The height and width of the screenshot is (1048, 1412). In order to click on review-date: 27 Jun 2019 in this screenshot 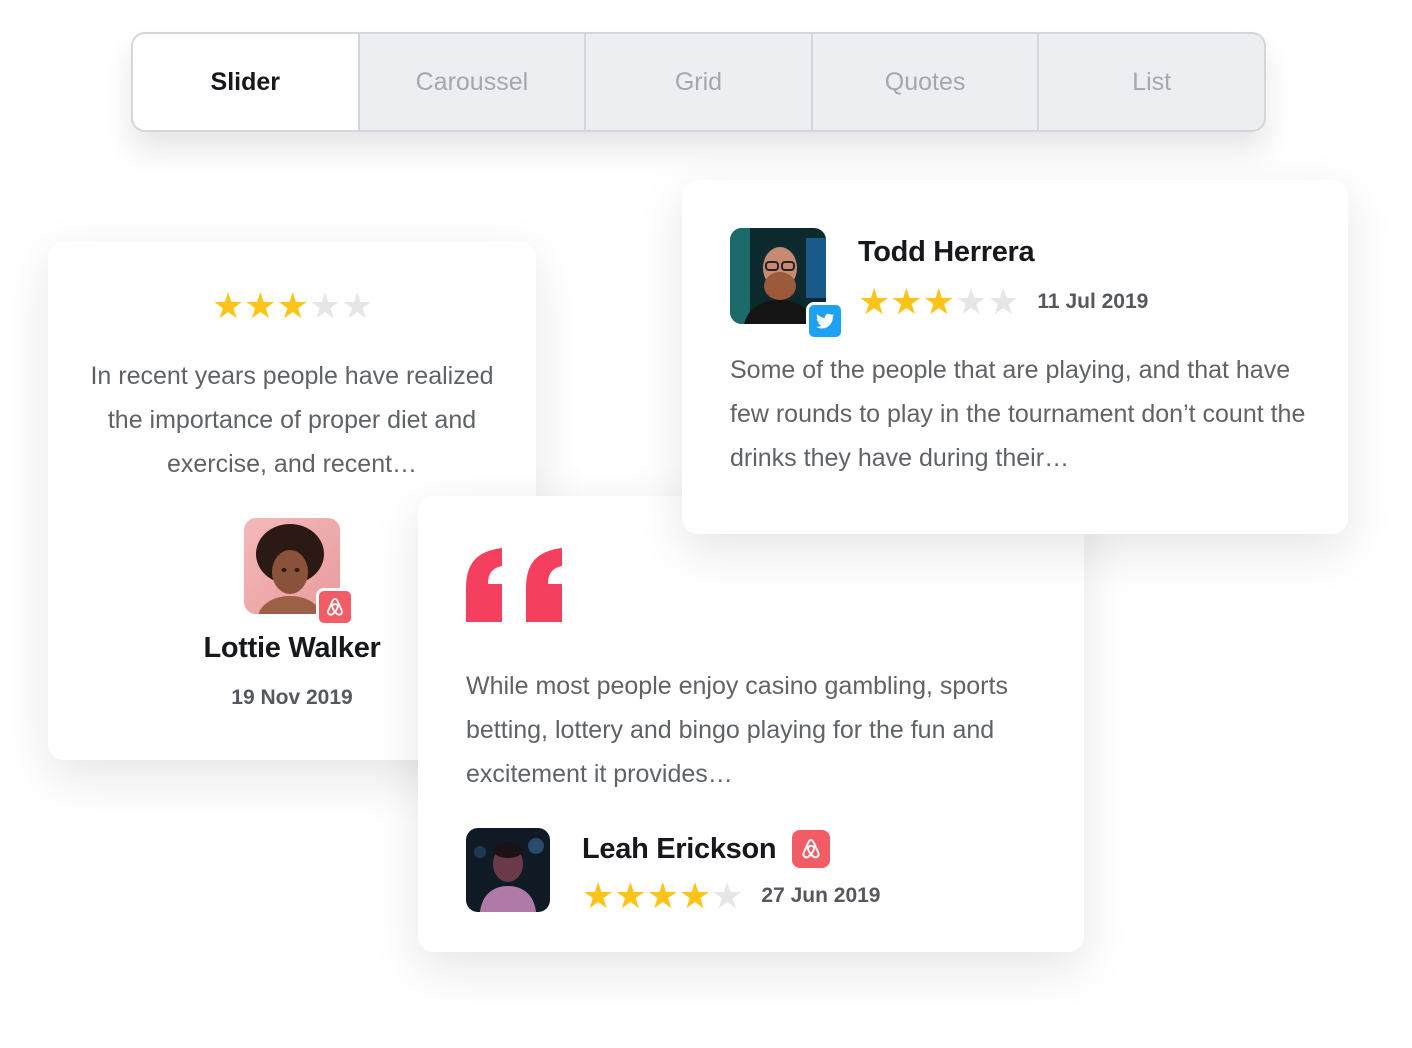, I will do `click(821, 895)`.